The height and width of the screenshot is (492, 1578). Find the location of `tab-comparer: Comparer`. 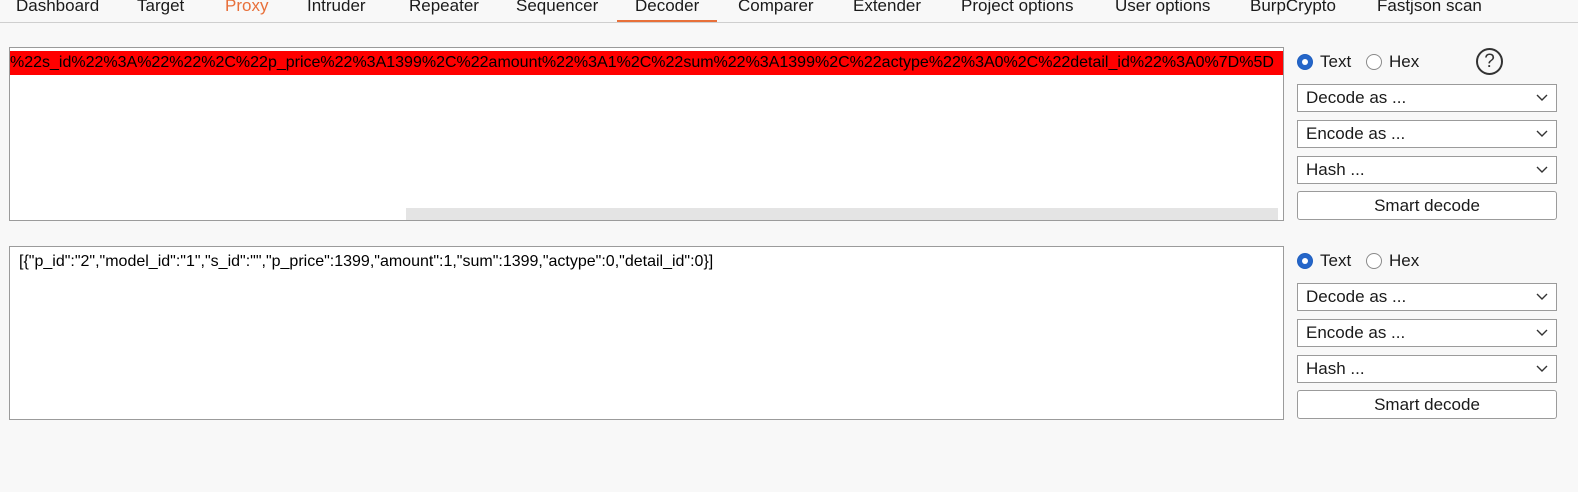

tab-comparer: Comparer is located at coordinates (776, 11).